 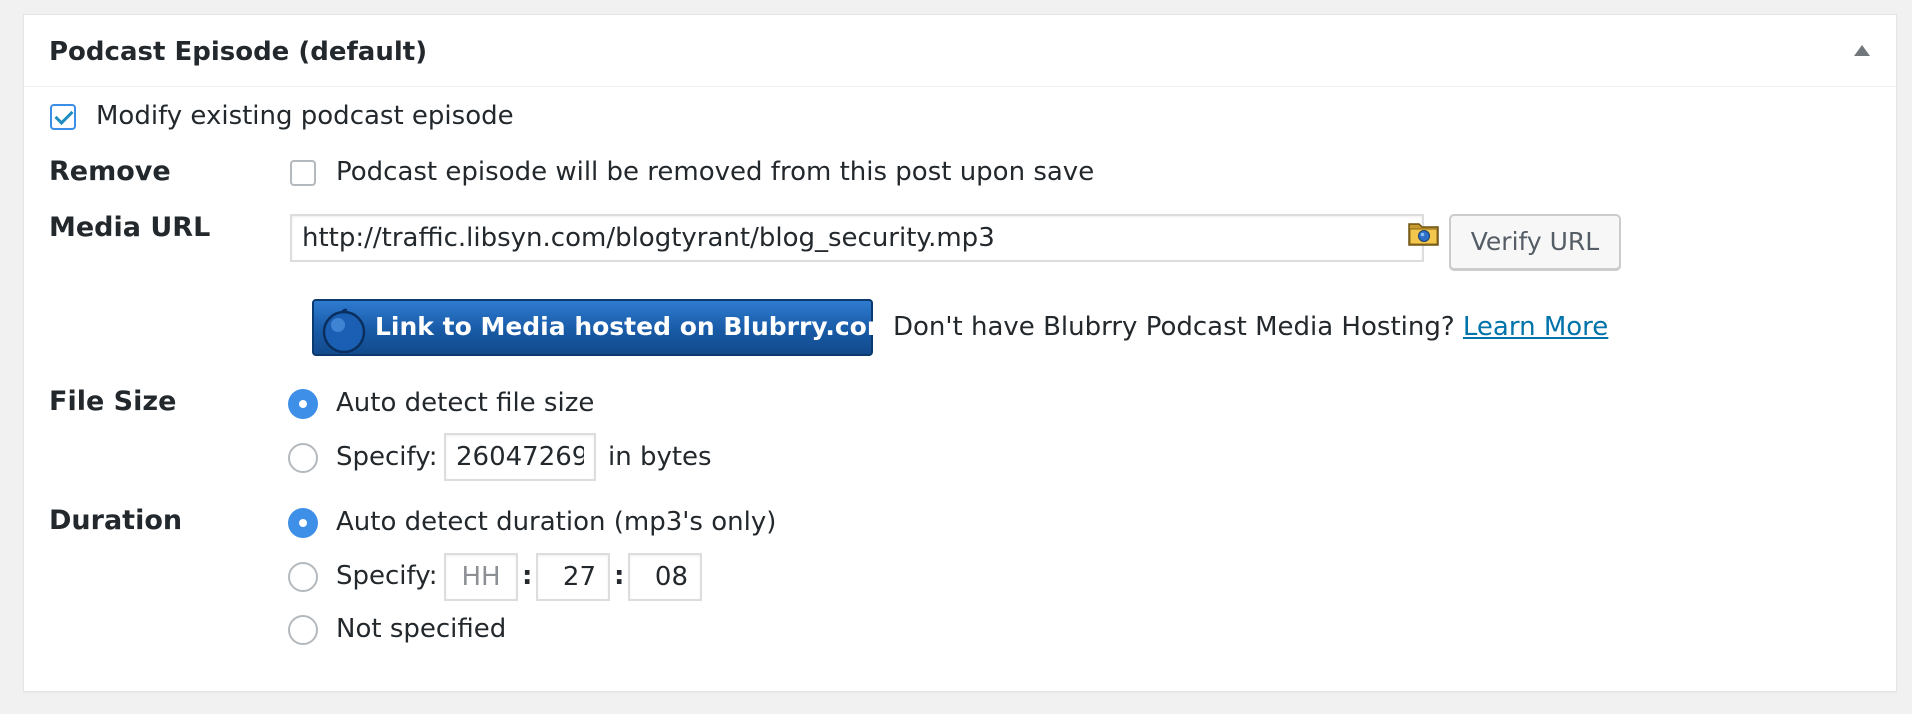 What do you see at coordinates (665, 577) in the screenshot?
I see `duration-seconds-input` at bounding box center [665, 577].